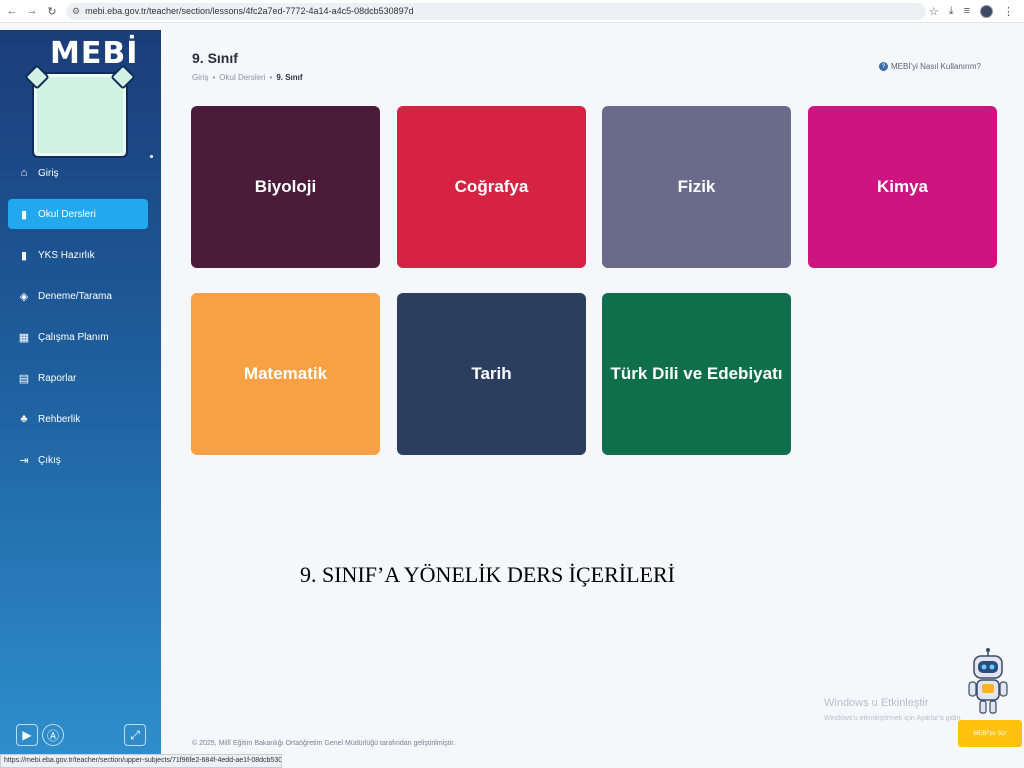  I want to click on sidebar-item-okul-dersleri: ▮ Okul Dersleri, so click(78, 214).